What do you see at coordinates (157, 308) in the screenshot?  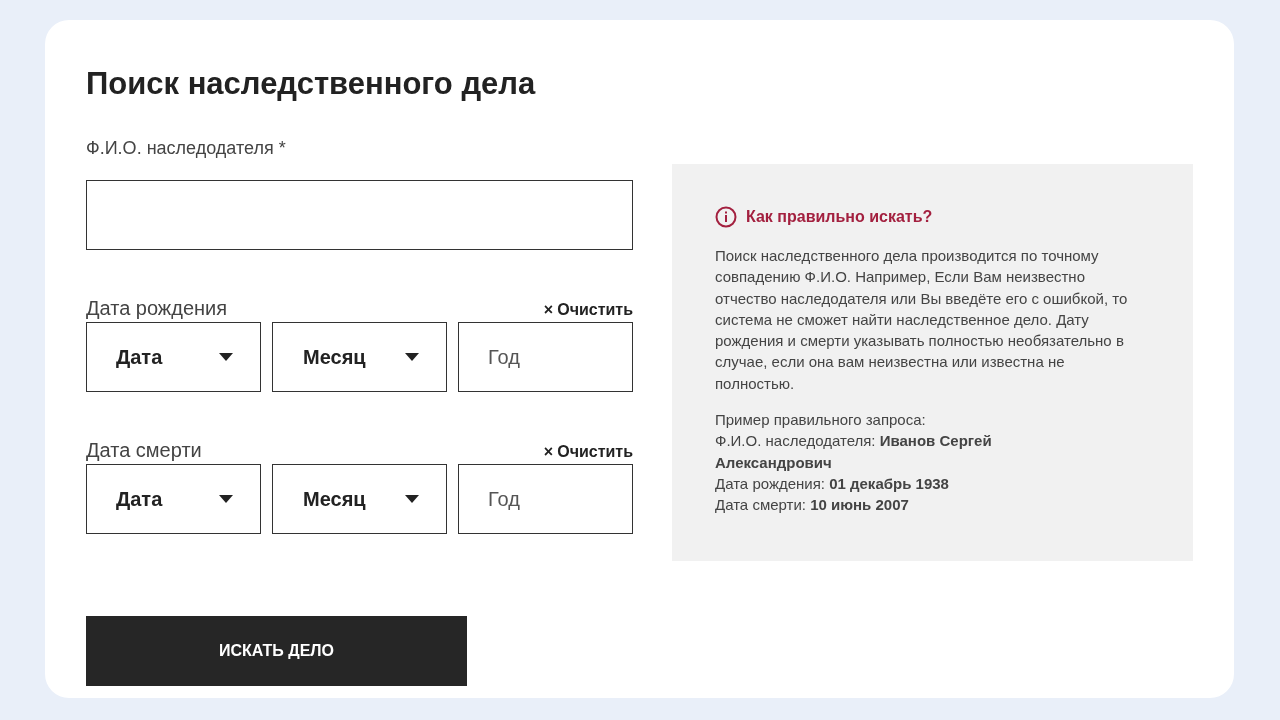 I see `field-label: Дата рождения` at bounding box center [157, 308].